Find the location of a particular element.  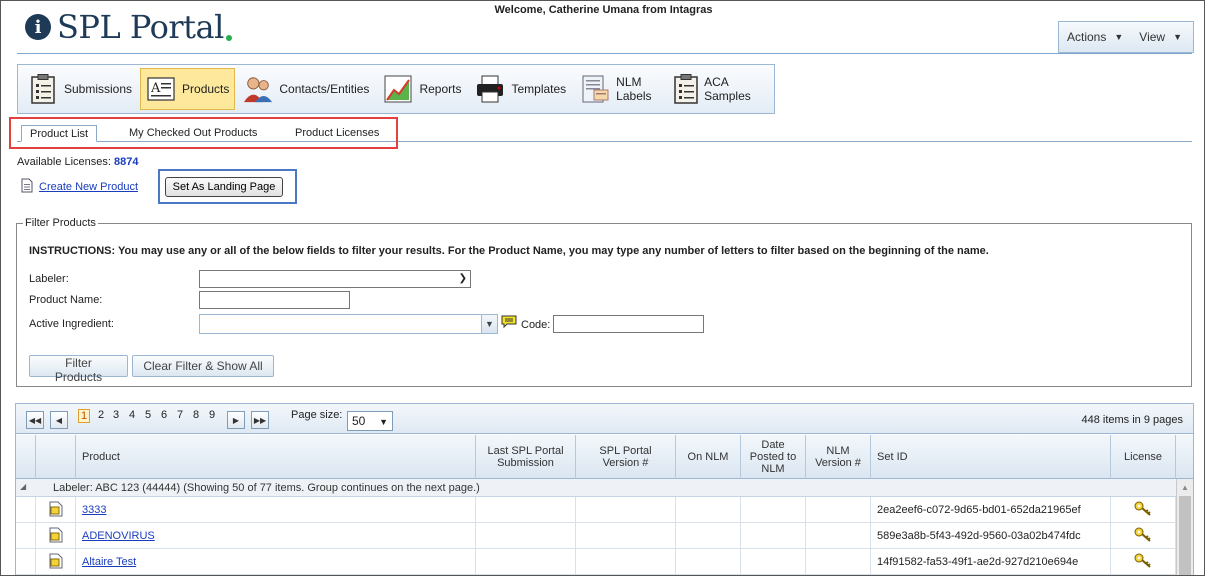

active-ingredient-combo: ▼ is located at coordinates (348, 324).